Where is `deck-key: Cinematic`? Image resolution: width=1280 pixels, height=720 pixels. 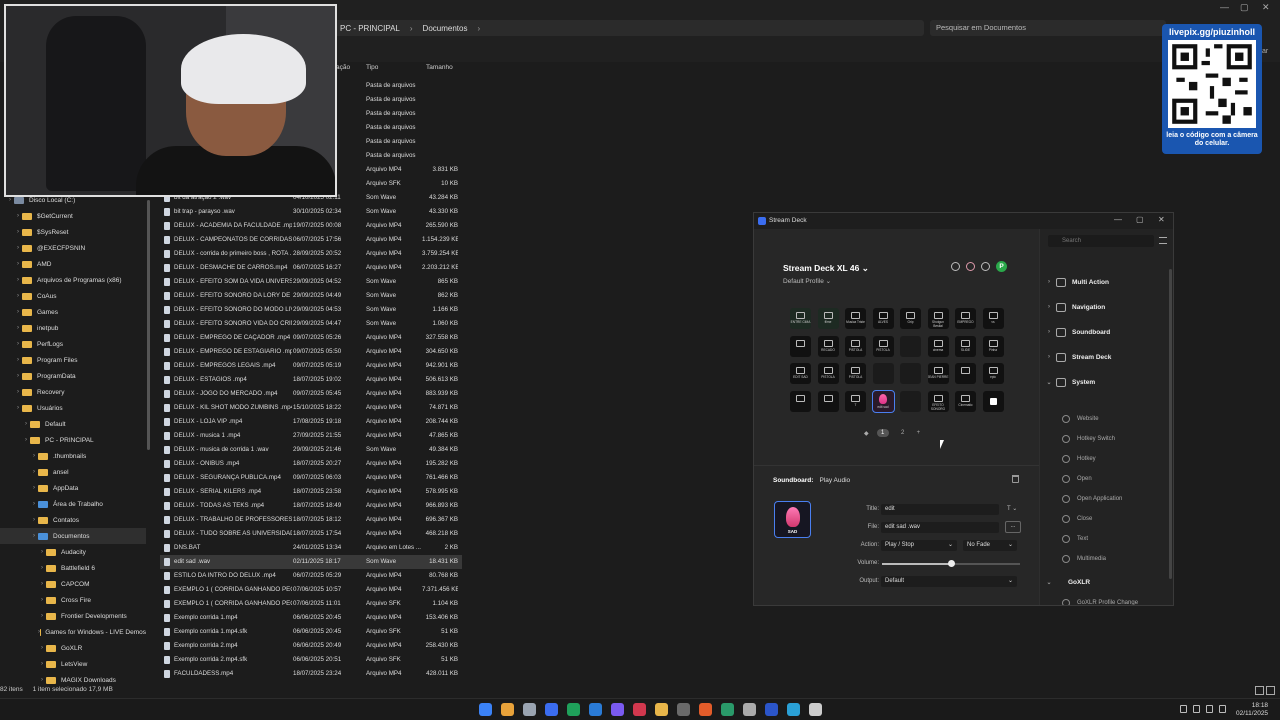 deck-key: Cinematic is located at coordinates (965, 401).